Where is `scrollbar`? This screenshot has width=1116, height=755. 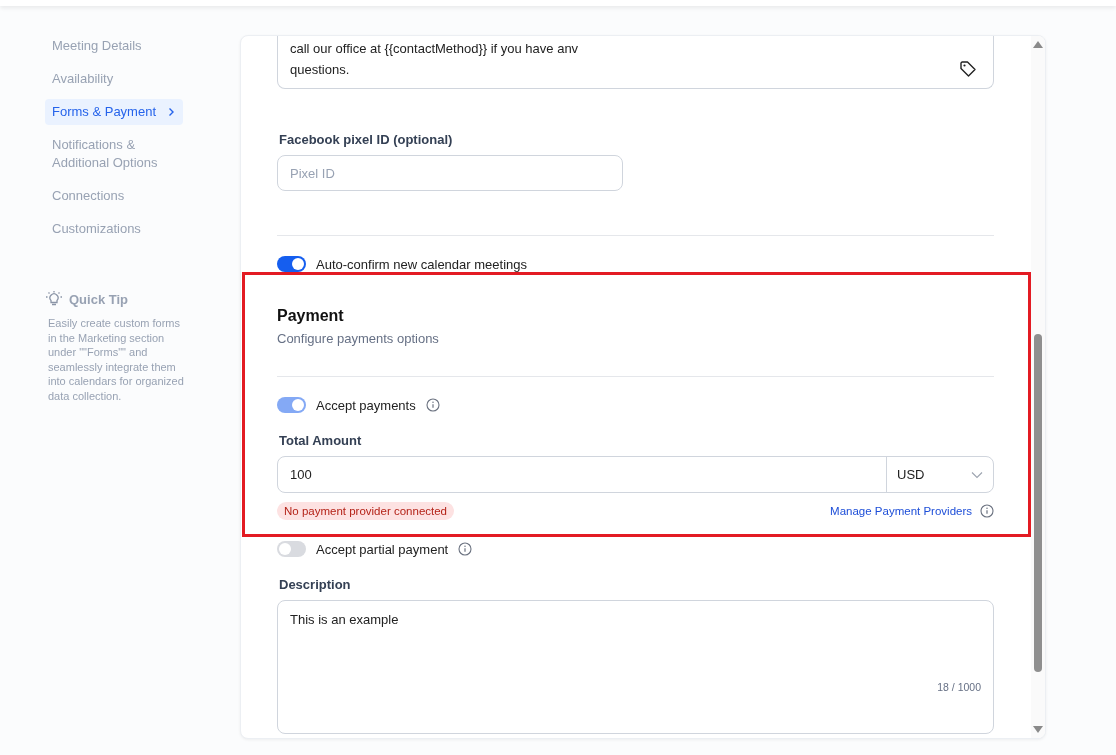
scrollbar is located at coordinates (1038, 387).